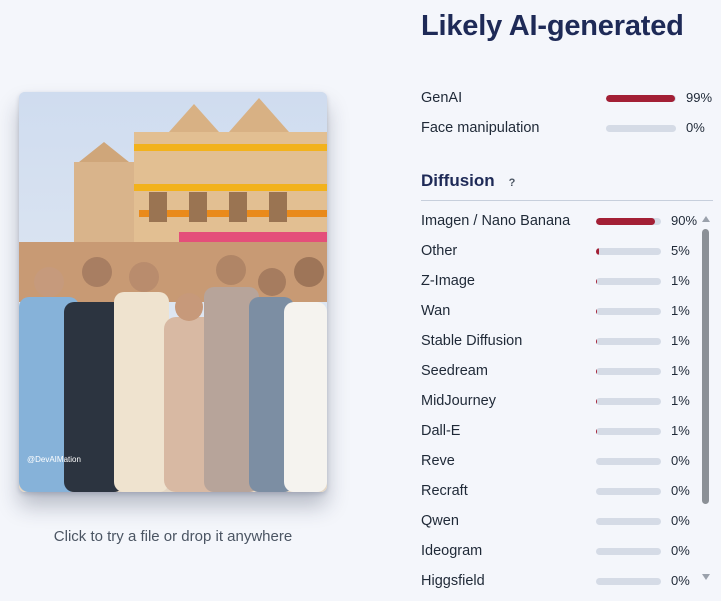  Describe the element at coordinates (567, 200) in the screenshot. I see `section-divider` at that location.